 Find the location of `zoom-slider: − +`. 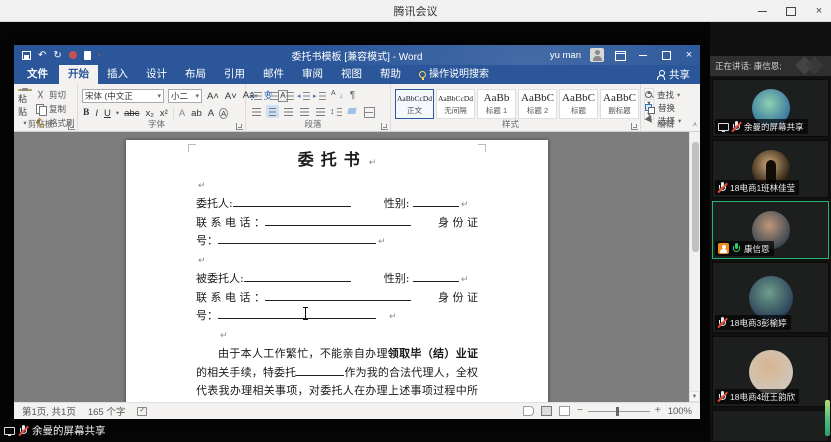

zoom-slider: − + is located at coordinates (619, 411).